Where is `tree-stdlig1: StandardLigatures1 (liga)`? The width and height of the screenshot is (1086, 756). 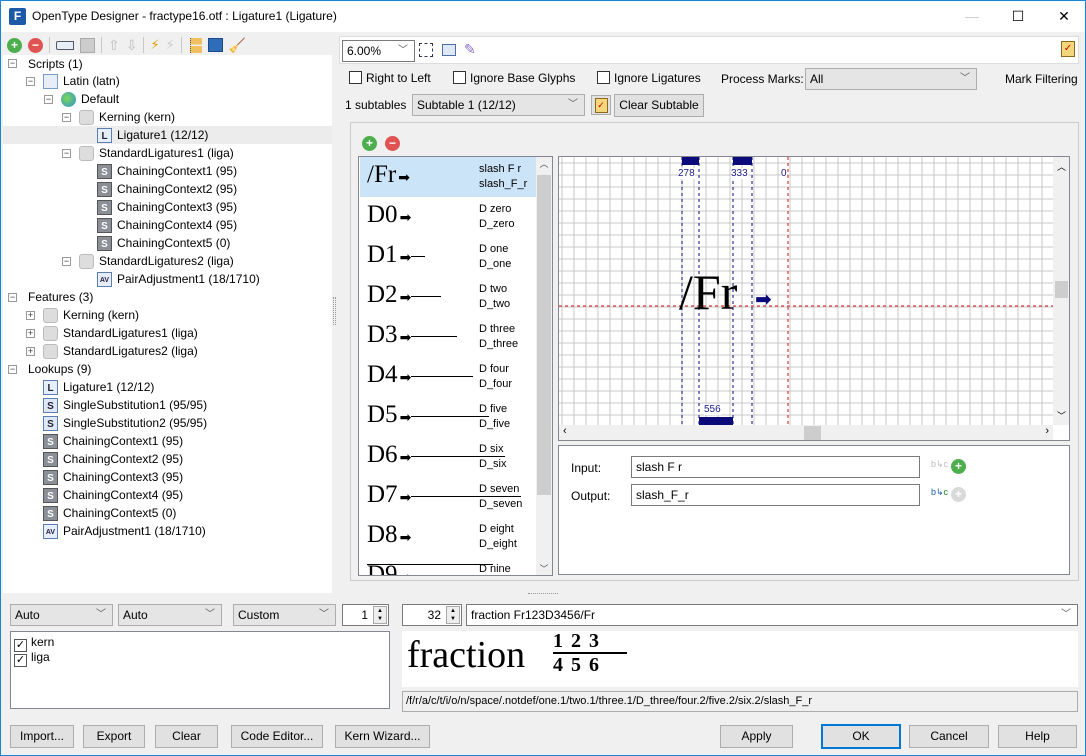 tree-stdlig1: StandardLigatures1 (liga) is located at coordinates (156, 153).